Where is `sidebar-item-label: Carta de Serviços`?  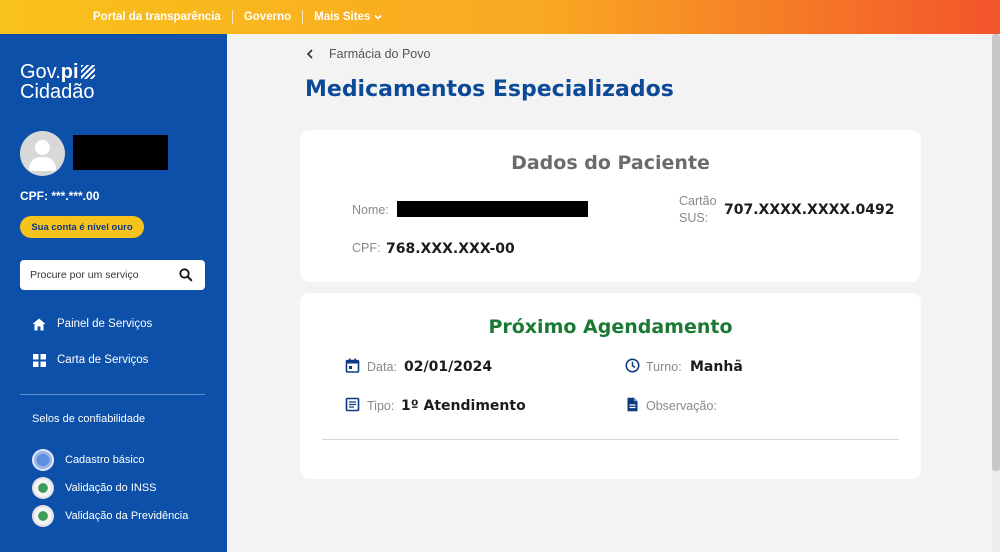 sidebar-item-label: Carta de Serviços is located at coordinates (103, 360).